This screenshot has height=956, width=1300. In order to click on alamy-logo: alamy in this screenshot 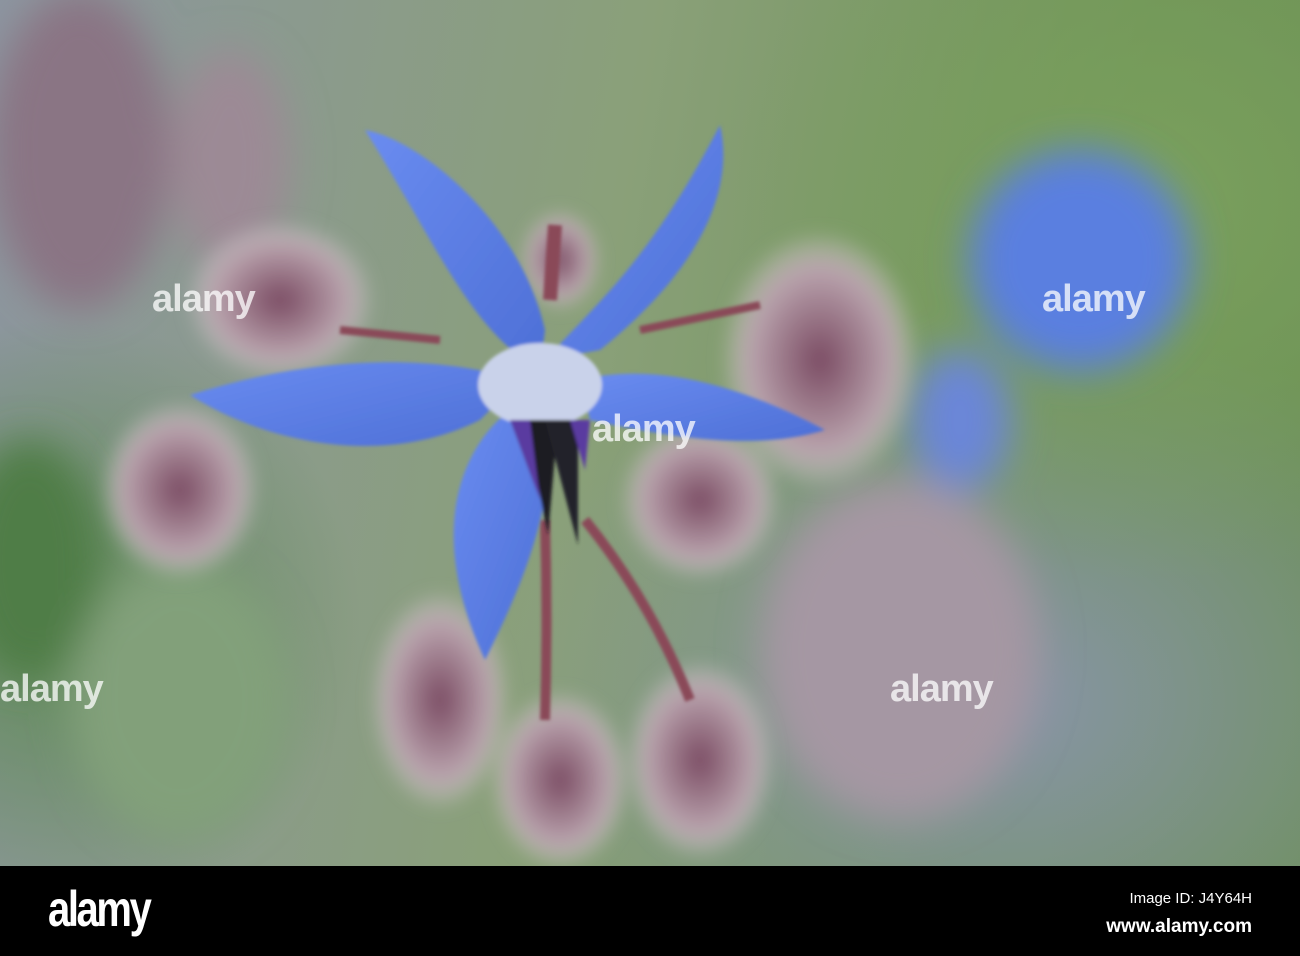, I will do `click(100, 909)`.